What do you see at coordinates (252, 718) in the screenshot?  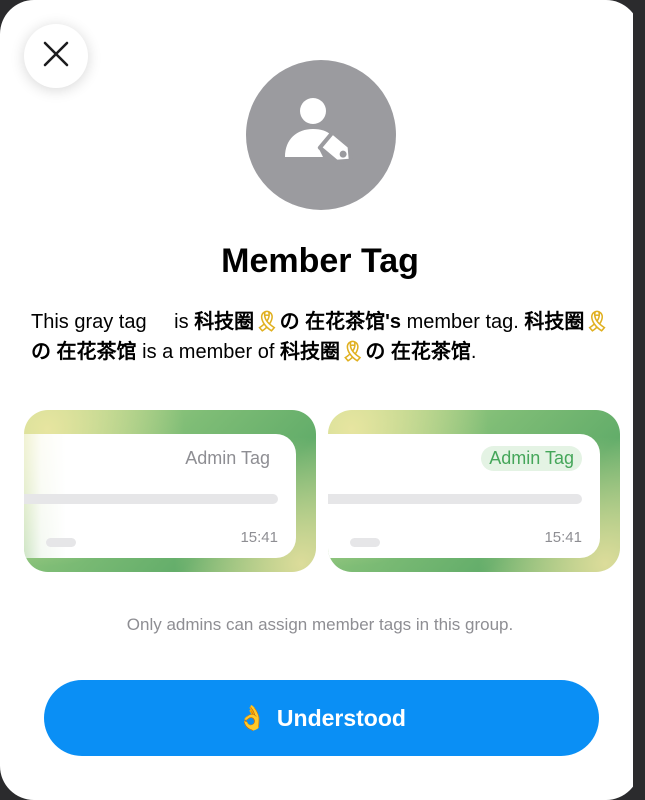 I see `ok-hand-icon: 👌` at bounding box center [252, 718].